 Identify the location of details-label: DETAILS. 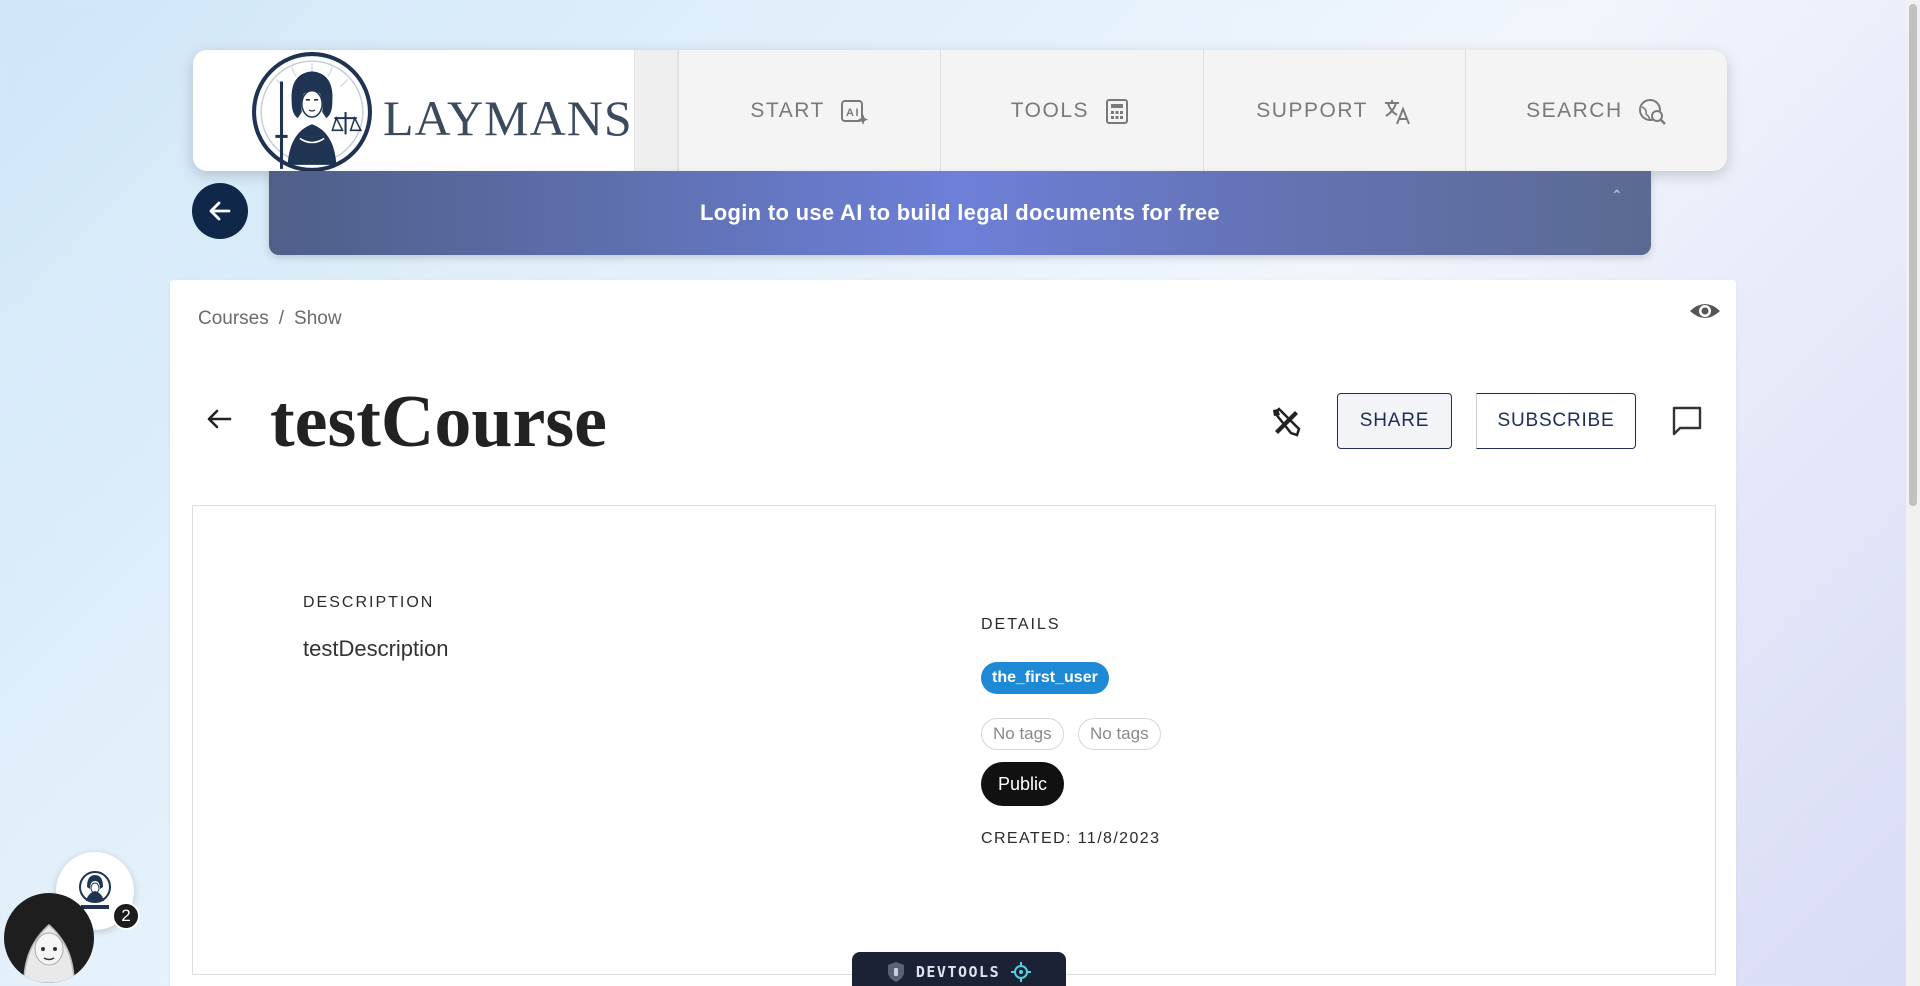
(1021, 624).